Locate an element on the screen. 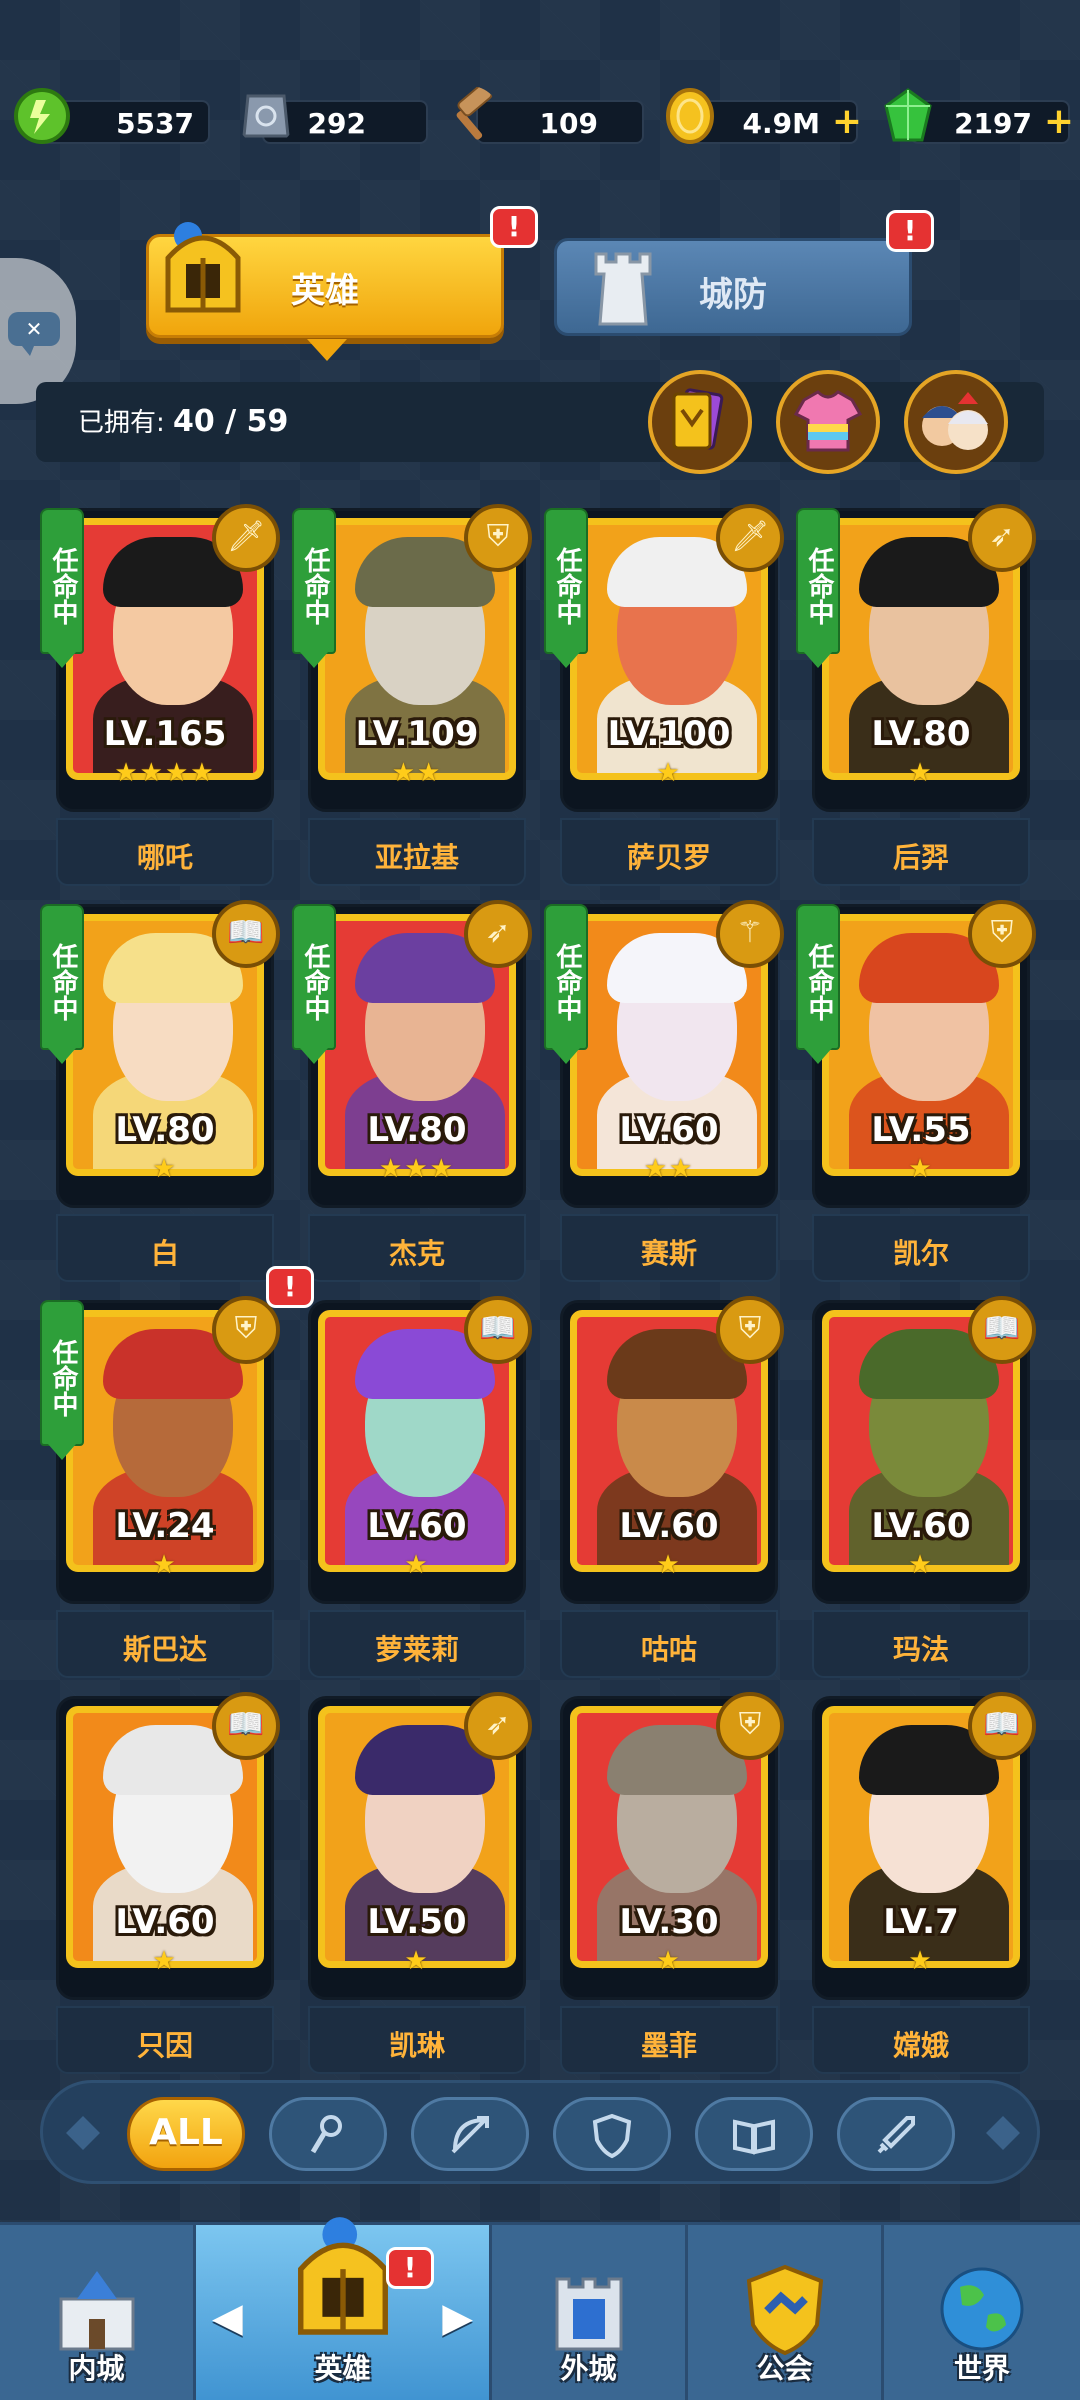  filter-right-arrow is located at coordinates (1003, 2133).